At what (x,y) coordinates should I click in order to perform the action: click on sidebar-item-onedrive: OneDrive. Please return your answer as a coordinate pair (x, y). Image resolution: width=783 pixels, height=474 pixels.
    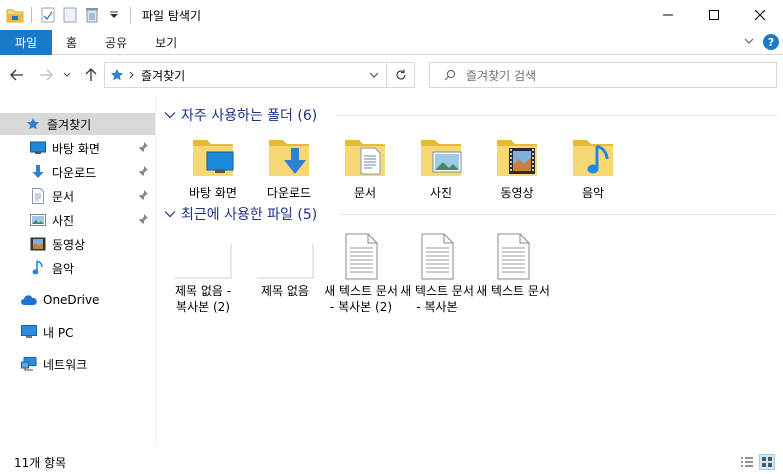
    Looking at the image, I should click on (77, 300).